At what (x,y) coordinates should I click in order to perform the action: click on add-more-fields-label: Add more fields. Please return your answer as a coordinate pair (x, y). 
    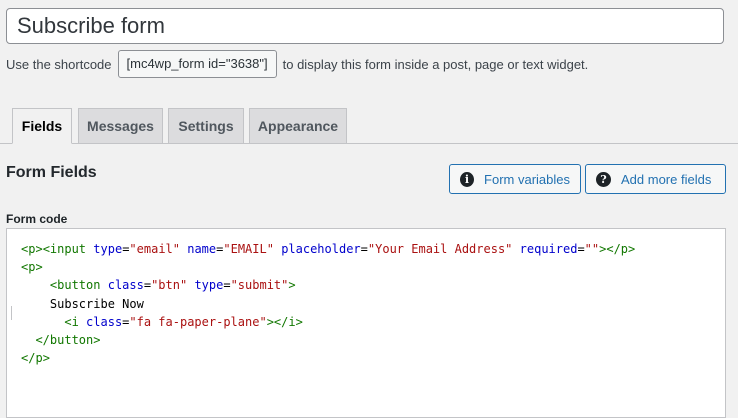
    Looking at the image, I should click on (666, 179).